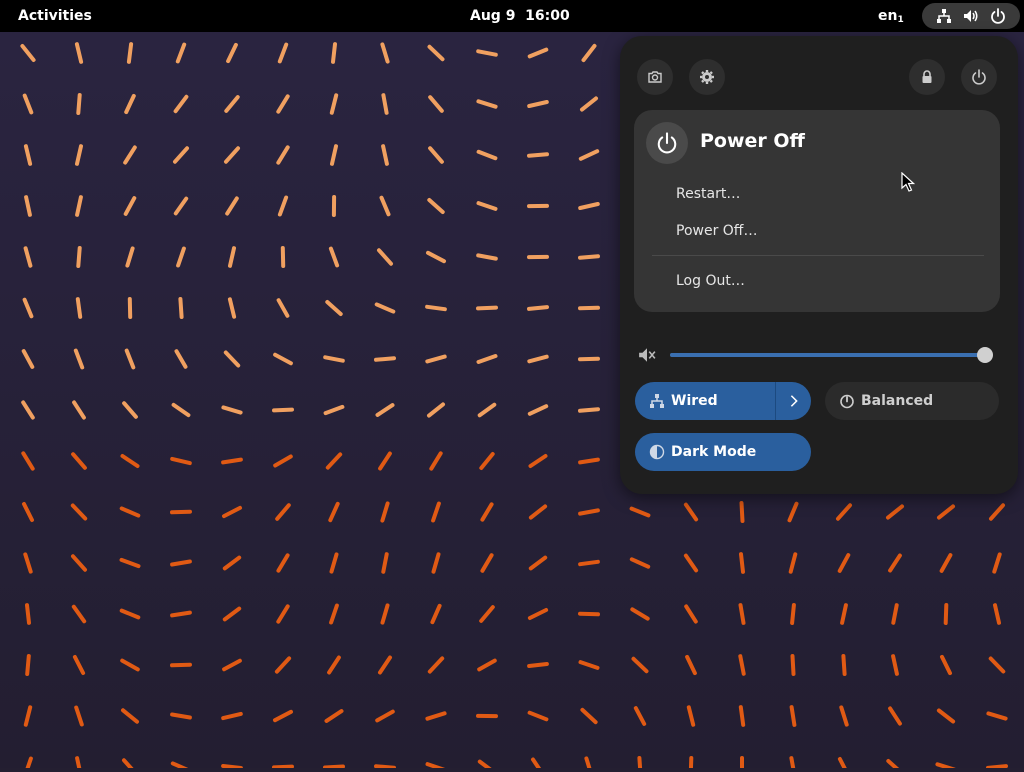 The width and height of the screenshot is (1024, 772). Describe the element at coordinates (647, 355) in the screenshot. I see `volume-muted-icon` at that location.